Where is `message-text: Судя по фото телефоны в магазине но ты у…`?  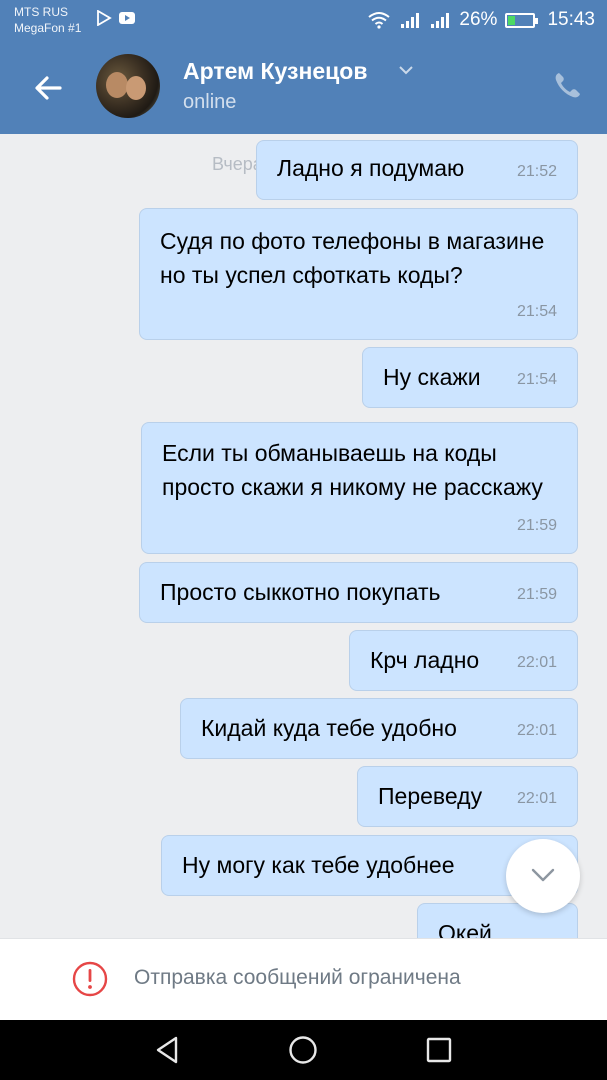 message-text: Судя по фото телефоны в магазине но ты у… is located at coordinates (352, 258).